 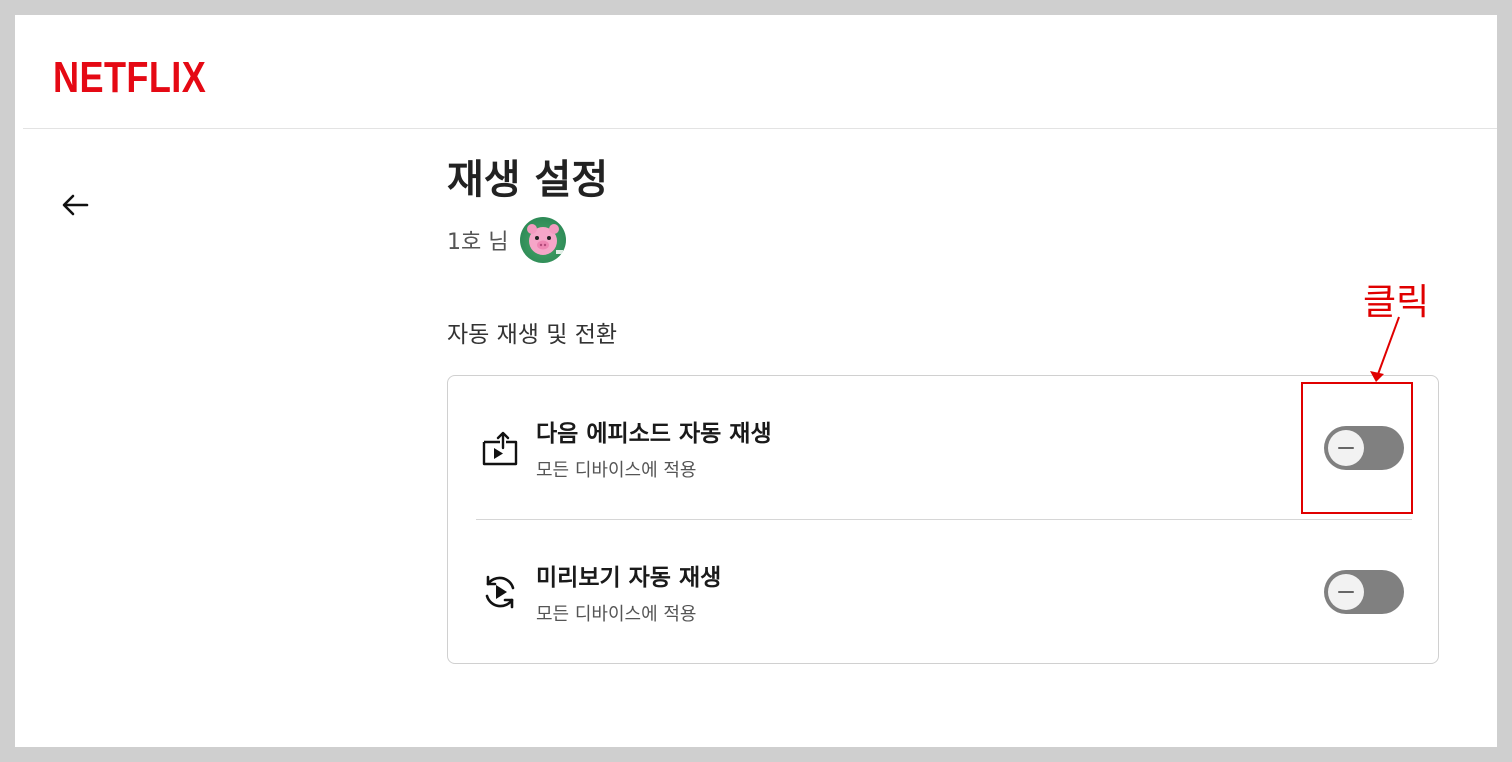 What do you see at coordinates (129, 78) in the screenshot?
I see `netflix-logo: NETFLIX` at bounding box center [129, 78].